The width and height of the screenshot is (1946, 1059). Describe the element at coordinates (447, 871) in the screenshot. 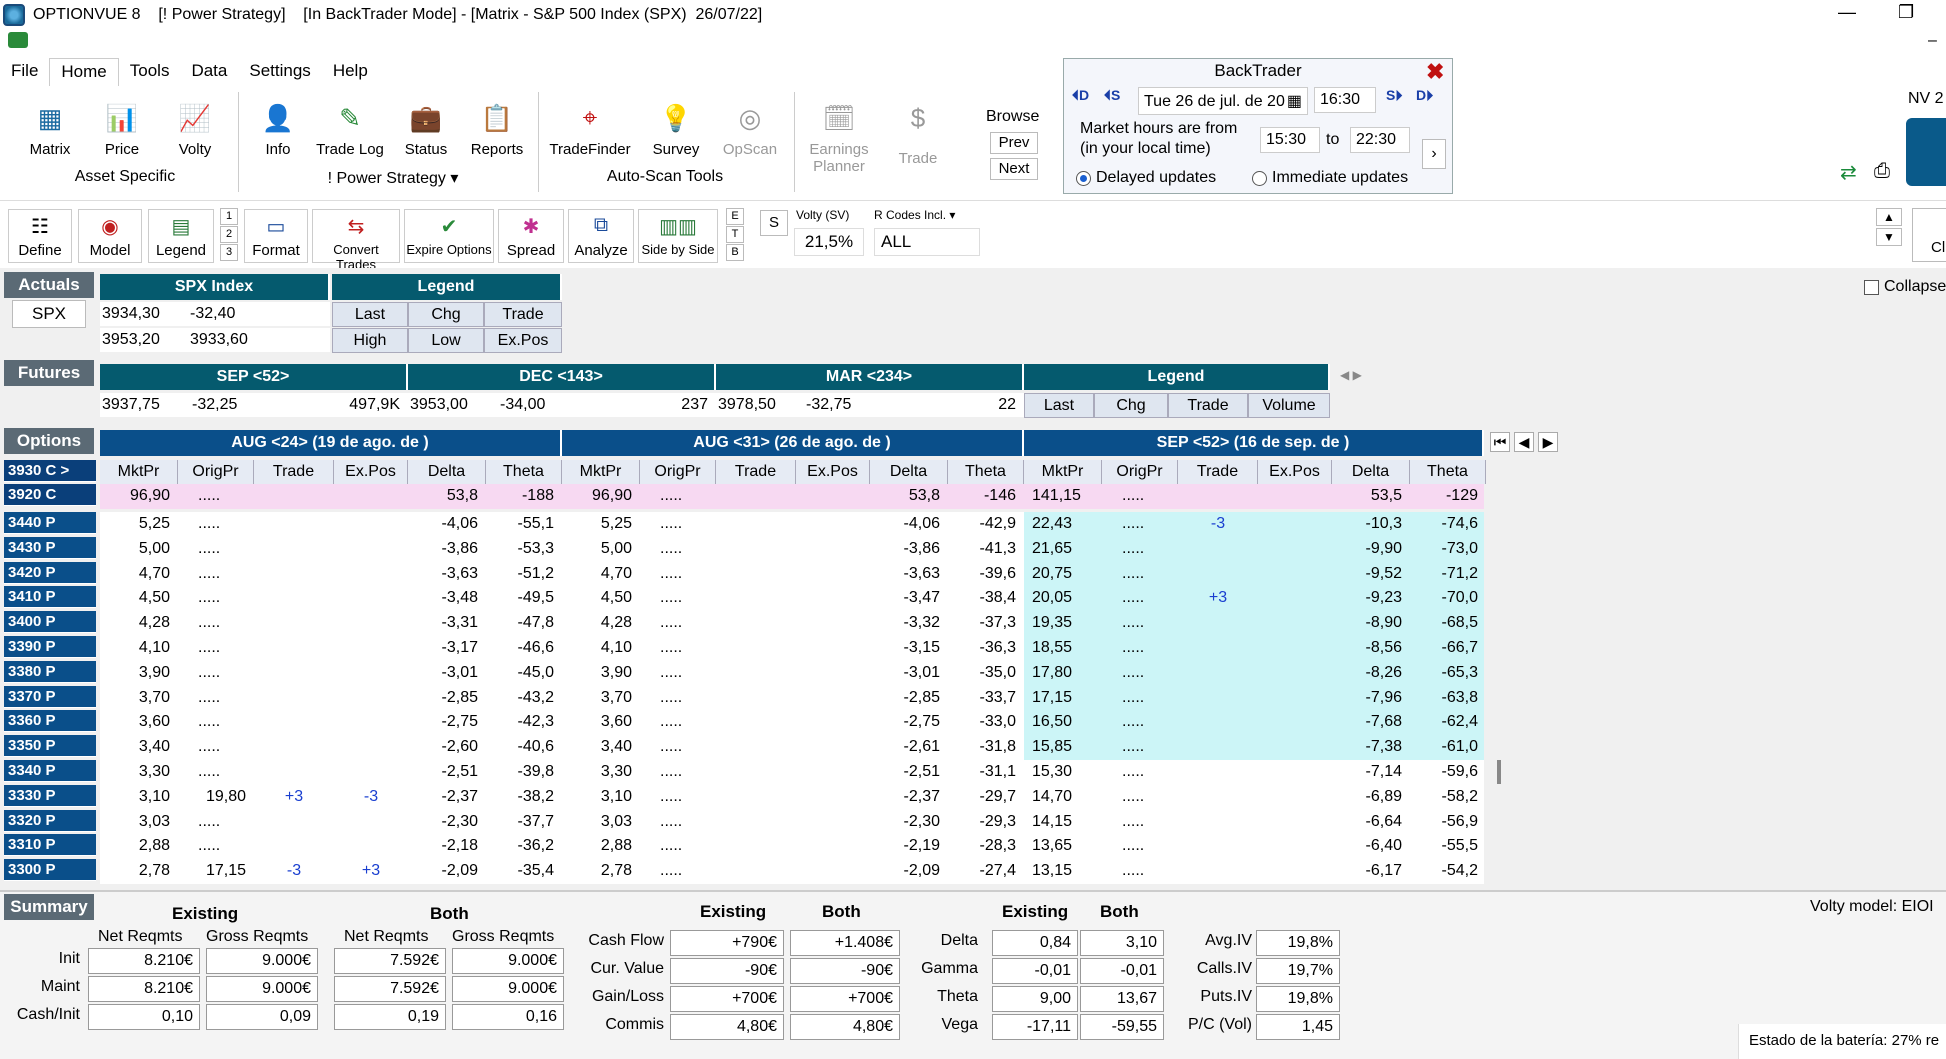

I see `grid-cell: -2,09` at that location.